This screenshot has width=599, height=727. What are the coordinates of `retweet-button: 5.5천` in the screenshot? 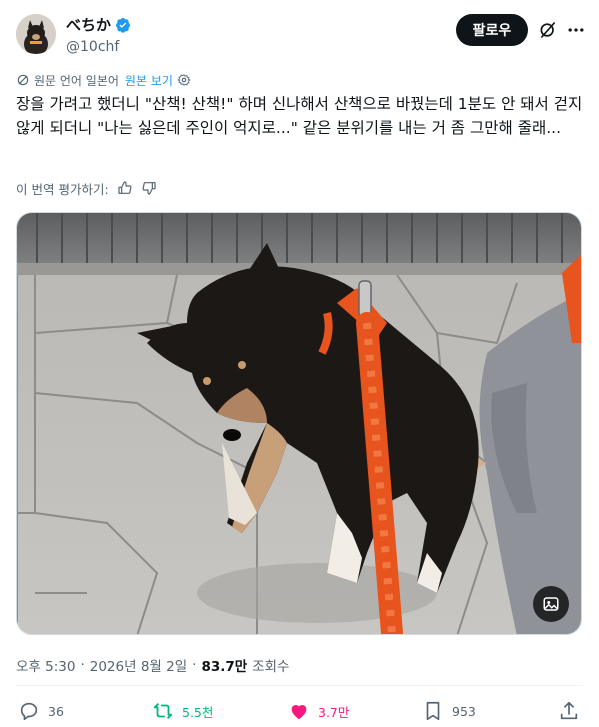 It's located at (182, 711).